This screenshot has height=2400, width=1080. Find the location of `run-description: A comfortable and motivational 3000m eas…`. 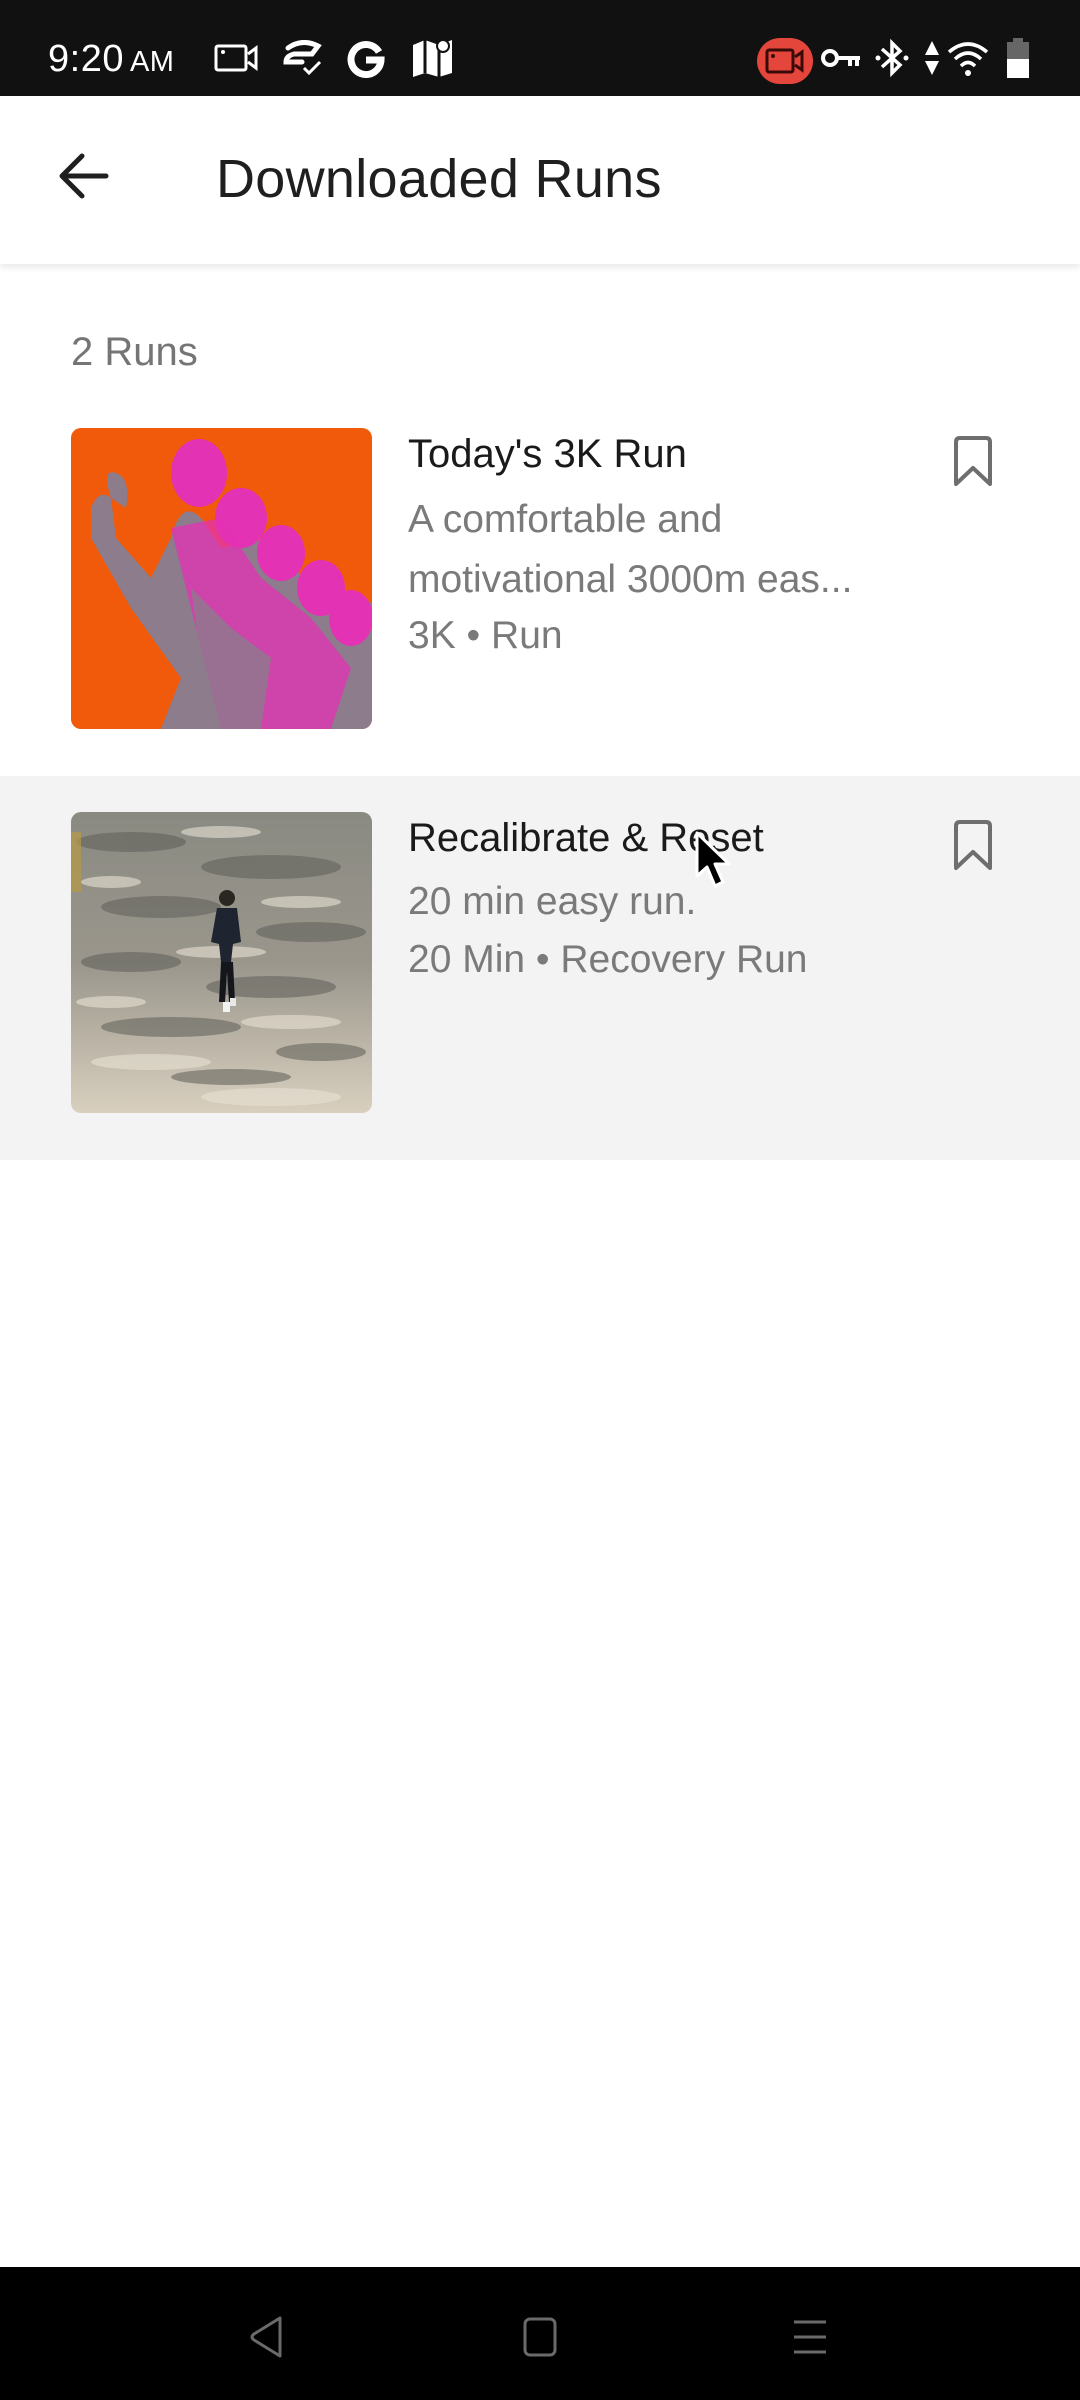

run-description: A comfortable and motivational 3000m eas… is located at coordinates (630, 549).